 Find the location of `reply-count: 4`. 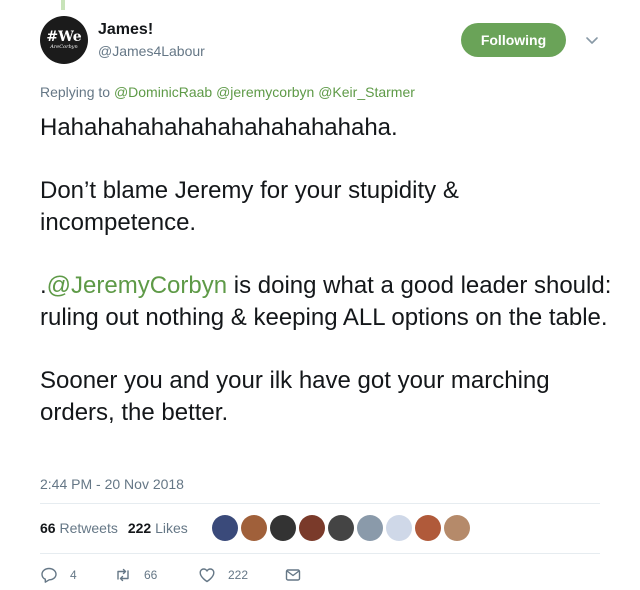

reply-count: 4 is located at coordinates (73, 575).